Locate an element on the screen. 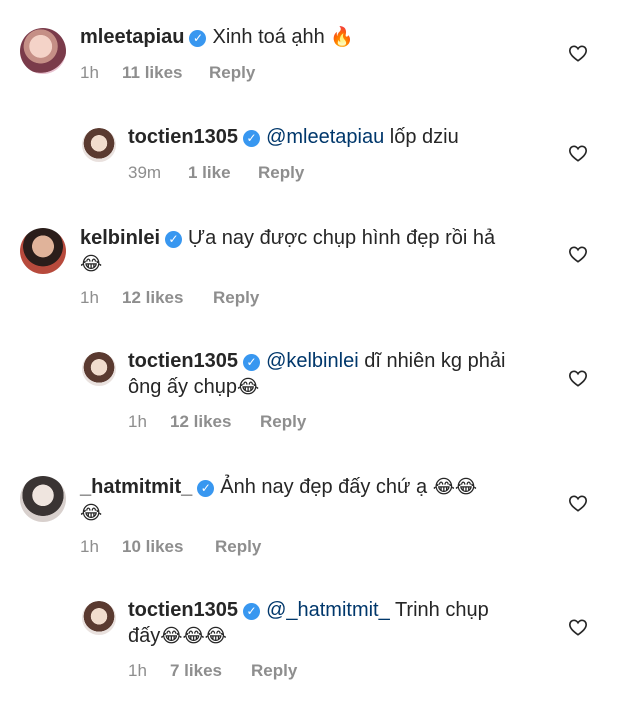 The height and width of the screenshot is (703, 620). comment-body-line2: ông ấy chụp is located at coordinates (182, 387).